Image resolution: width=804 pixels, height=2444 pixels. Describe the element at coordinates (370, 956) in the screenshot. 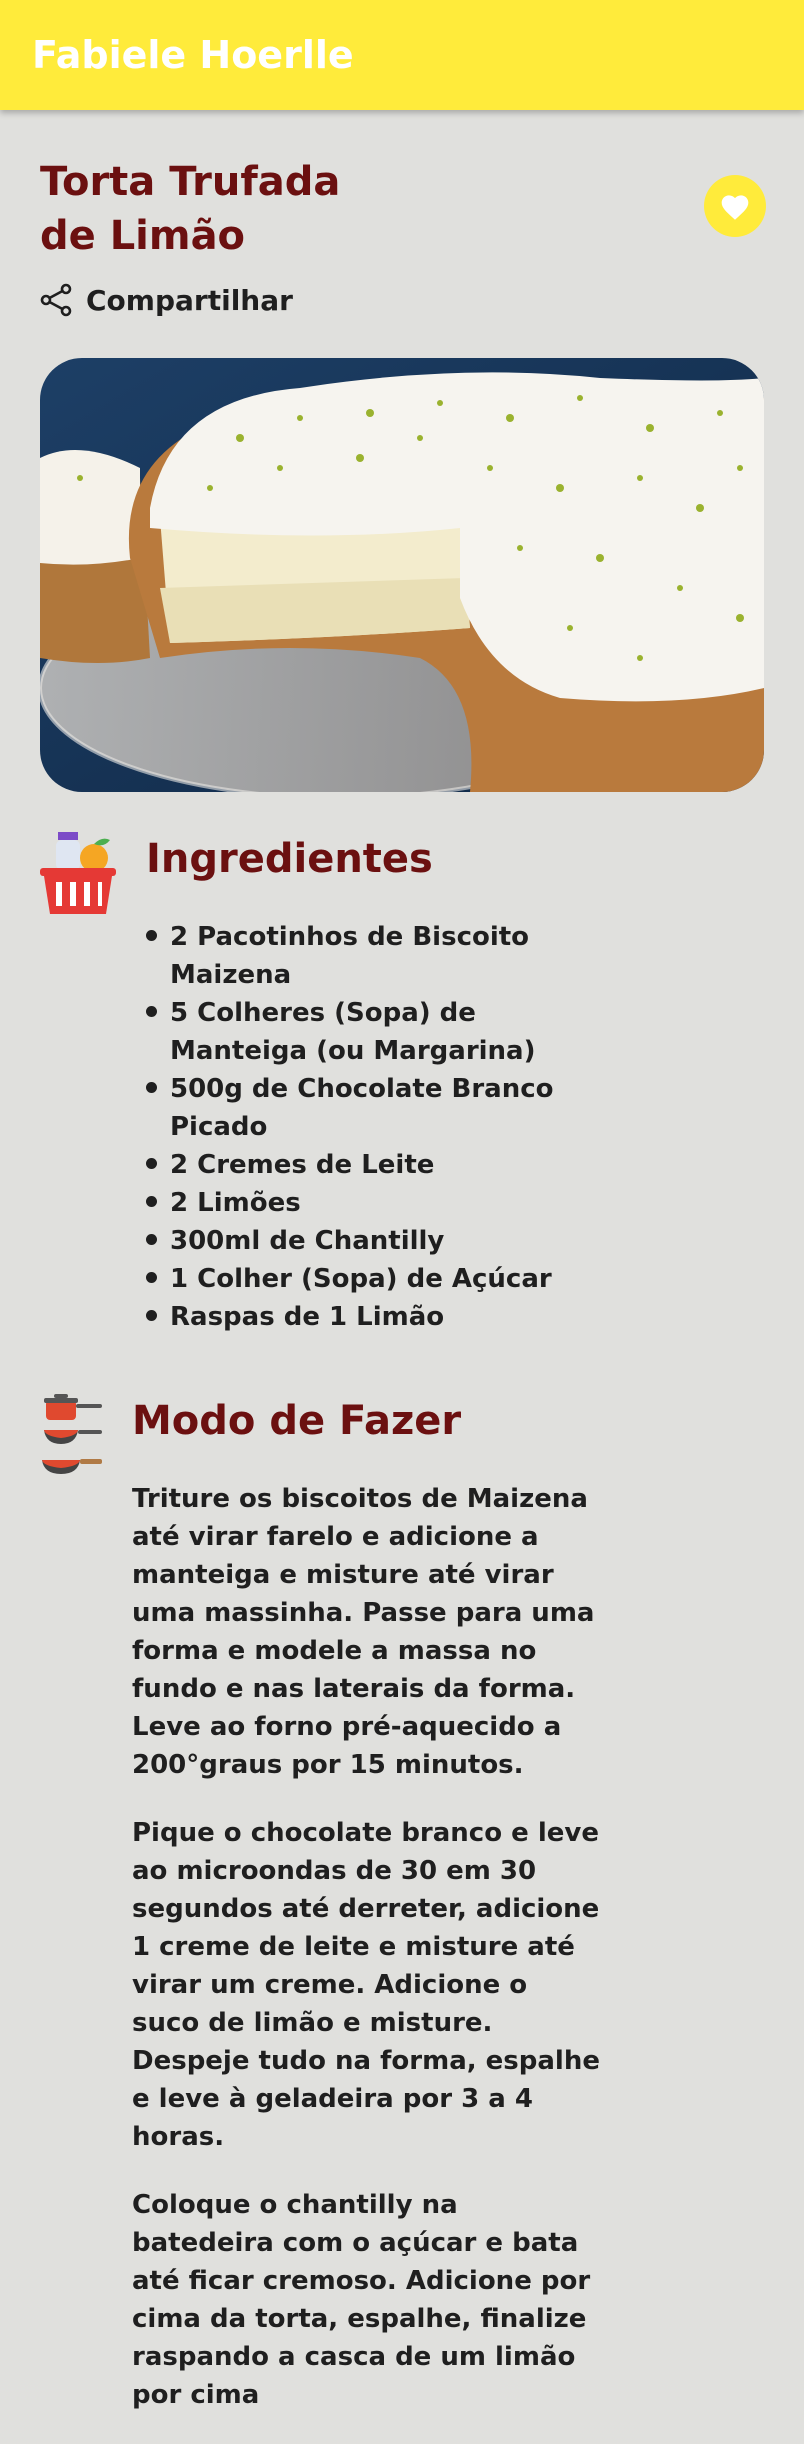

I see `list-item: 2 Pacotinhos de Biscoito Maizena` at that location.